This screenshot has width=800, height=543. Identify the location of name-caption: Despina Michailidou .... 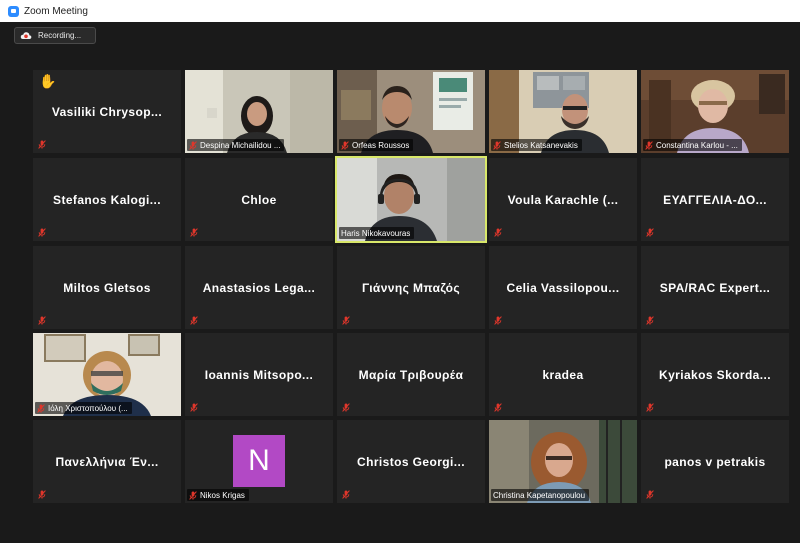
(236, 145).